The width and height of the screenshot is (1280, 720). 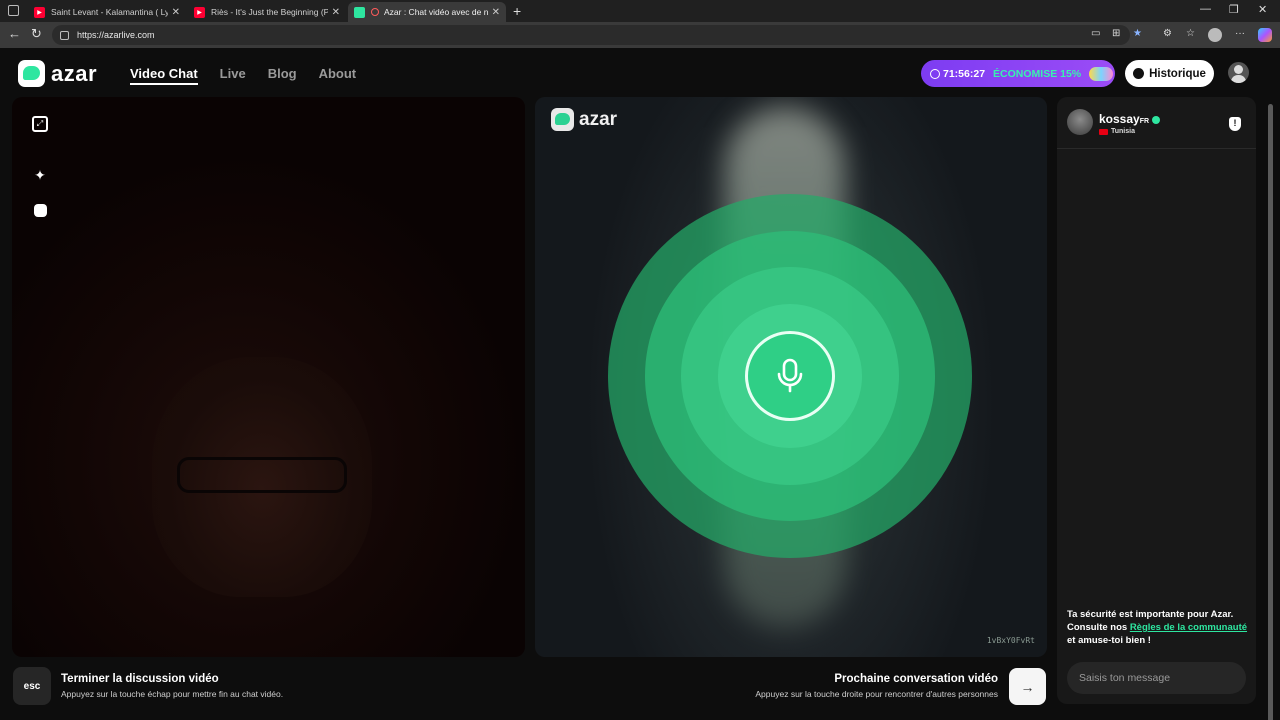 What do you see at coordinates (1156, 119) in the screenshot?
I see `verified-badge-icon` at bounding box center [1156, 119].